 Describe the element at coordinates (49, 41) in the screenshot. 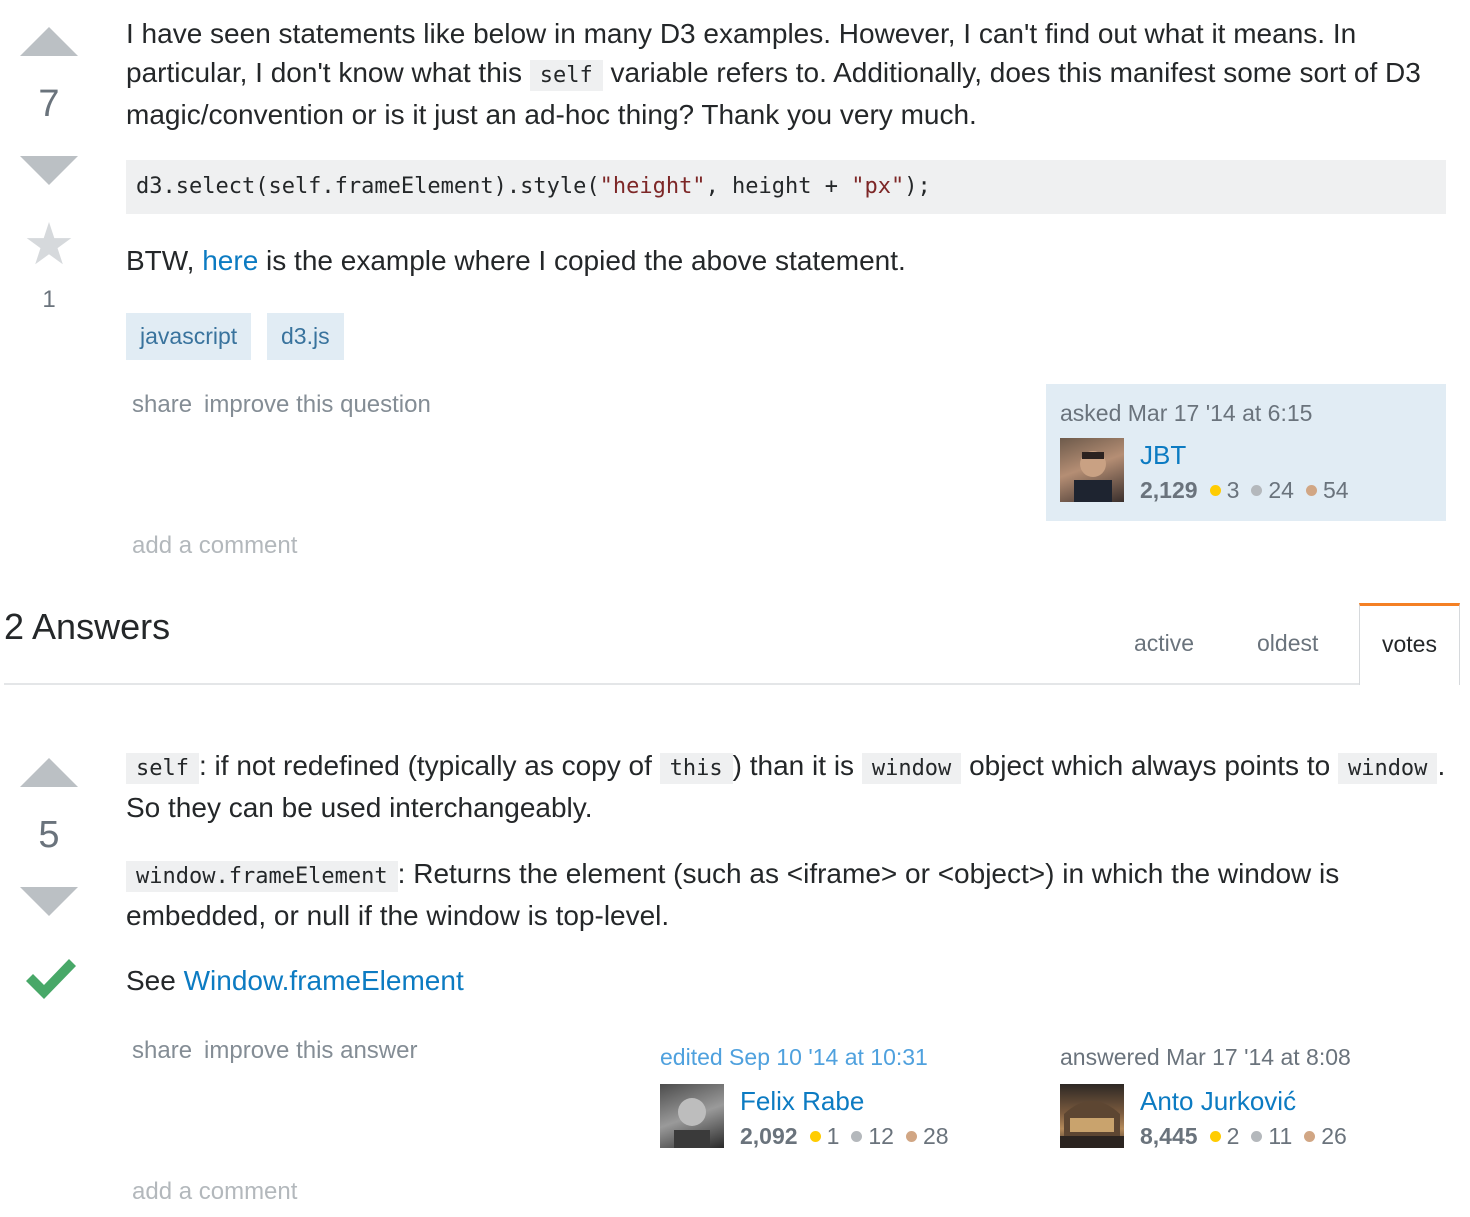

I see `question-vote-up-button` at that location.